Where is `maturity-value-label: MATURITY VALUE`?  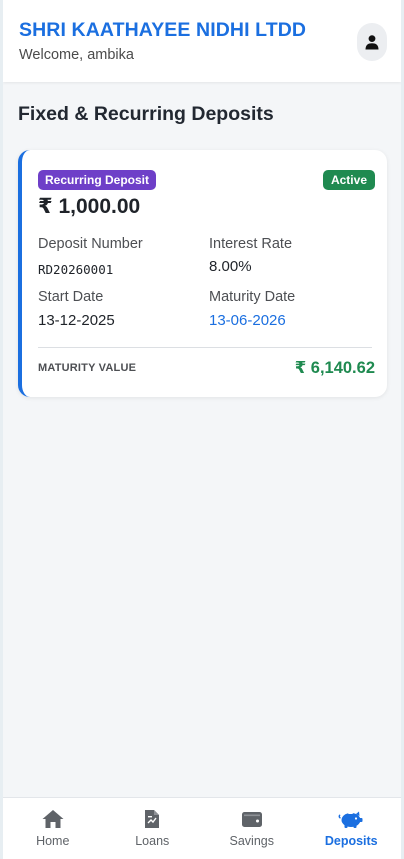
maturity-value-label: MATURITY VALUE is located at coordinates (87, 368).